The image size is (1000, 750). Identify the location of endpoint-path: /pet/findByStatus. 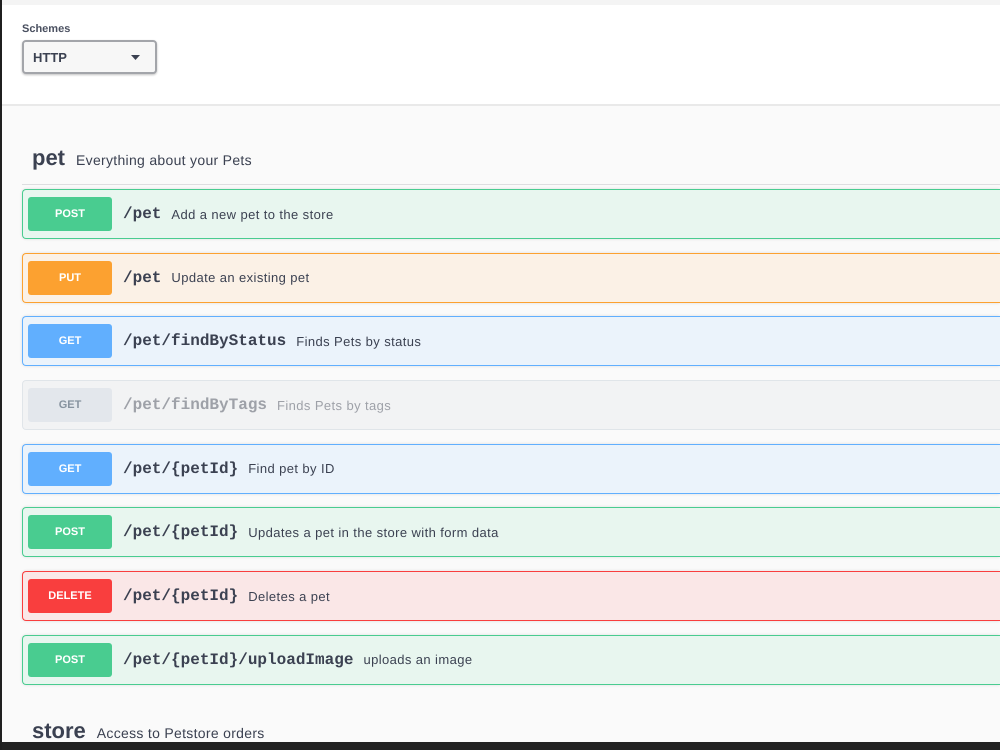
(204, 341).